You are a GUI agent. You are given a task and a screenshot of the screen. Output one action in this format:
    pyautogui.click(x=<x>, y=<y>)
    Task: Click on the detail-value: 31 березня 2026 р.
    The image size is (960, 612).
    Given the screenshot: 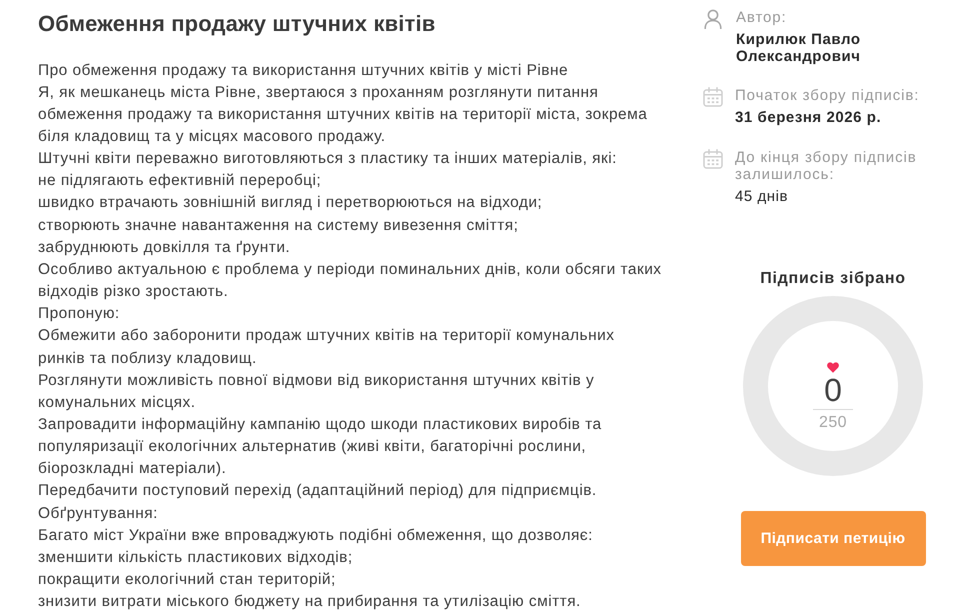 What is the action you would take?
    pyautogui.click(x=808, y=118)
    